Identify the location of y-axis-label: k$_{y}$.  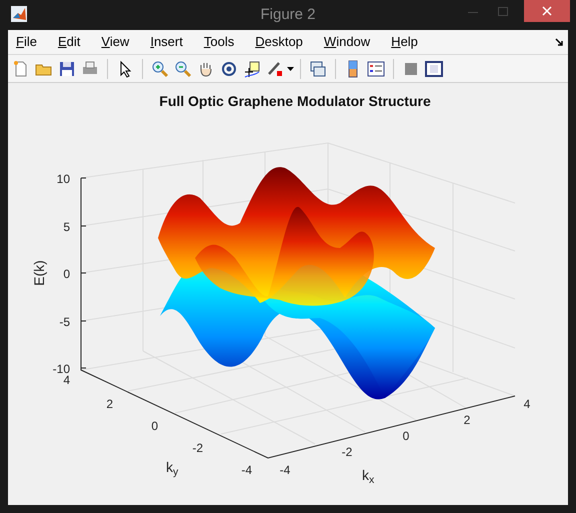
(172, 467).